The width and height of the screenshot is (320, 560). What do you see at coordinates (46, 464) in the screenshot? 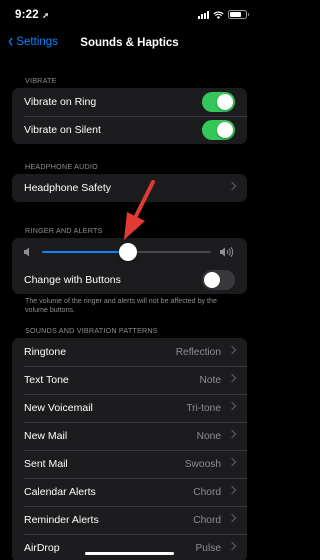
I see `pattern-label: Sent Mail` at bounding box center [46, 464].